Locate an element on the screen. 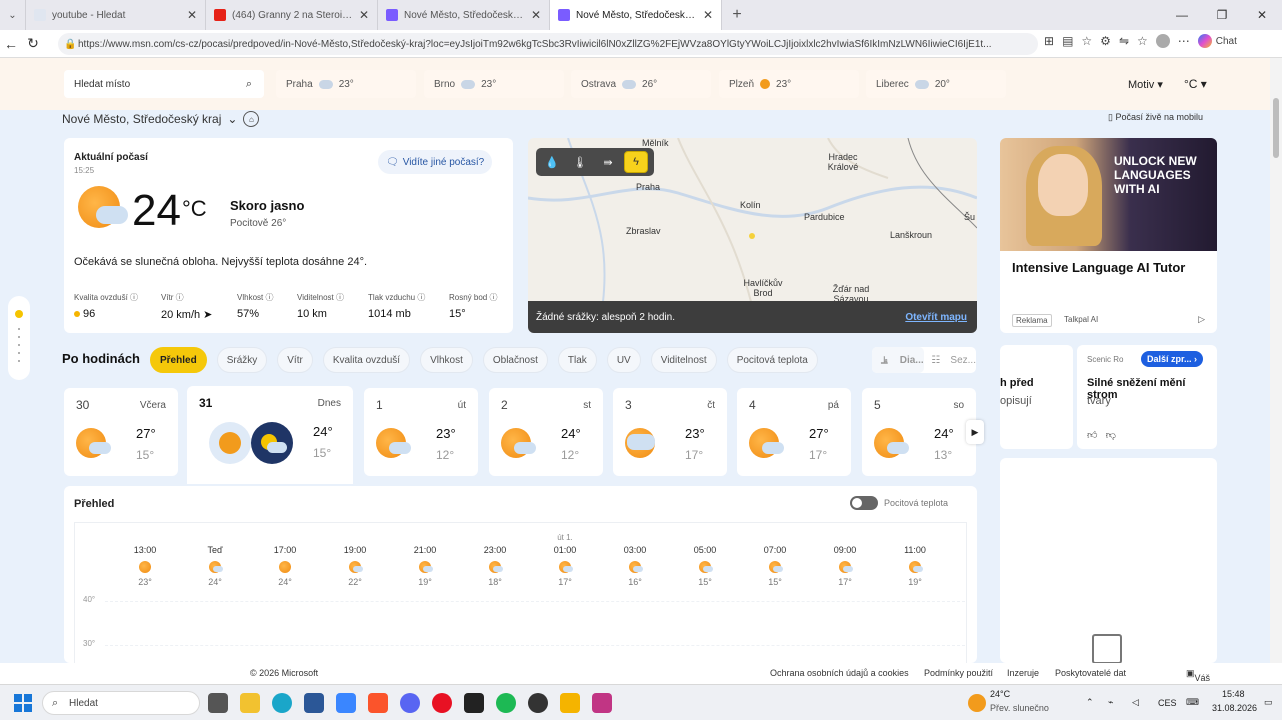 The width and height of the screenshot is (1282, 720). clock-time: 15:48 is located at coordinates (1233, 694).